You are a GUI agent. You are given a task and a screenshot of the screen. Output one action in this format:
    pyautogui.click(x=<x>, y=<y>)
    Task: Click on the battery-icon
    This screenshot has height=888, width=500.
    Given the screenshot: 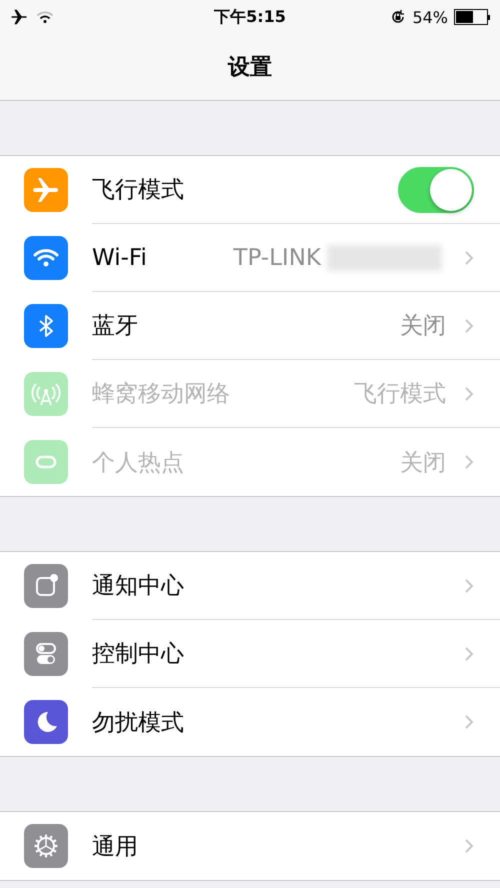 What is the action you would take?
    pyautogui.click(x=472, y=17)
    